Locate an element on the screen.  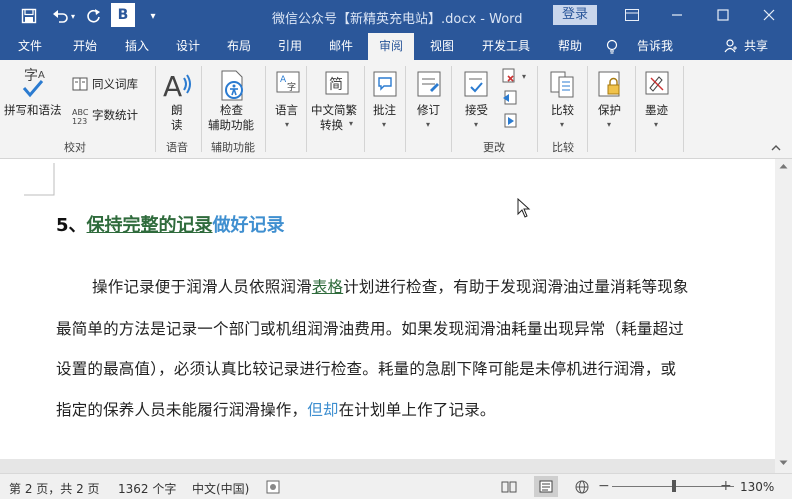
zoom-out-button: − is located at coordinates (604, 486).